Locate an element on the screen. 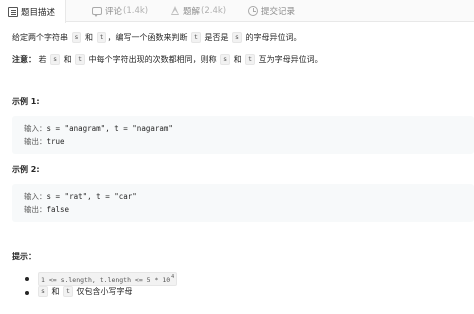 This screenshot has height=314, width=474. example-2-output: 输出：false is located at coordinates (46, 209).